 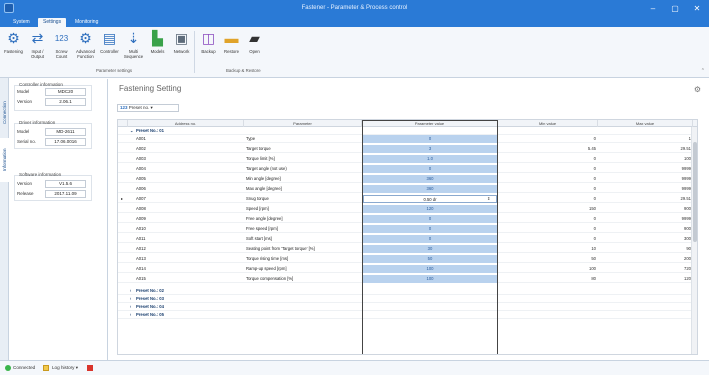 I want to click on network-button: ▣ Network, so click(x=181, y=48).